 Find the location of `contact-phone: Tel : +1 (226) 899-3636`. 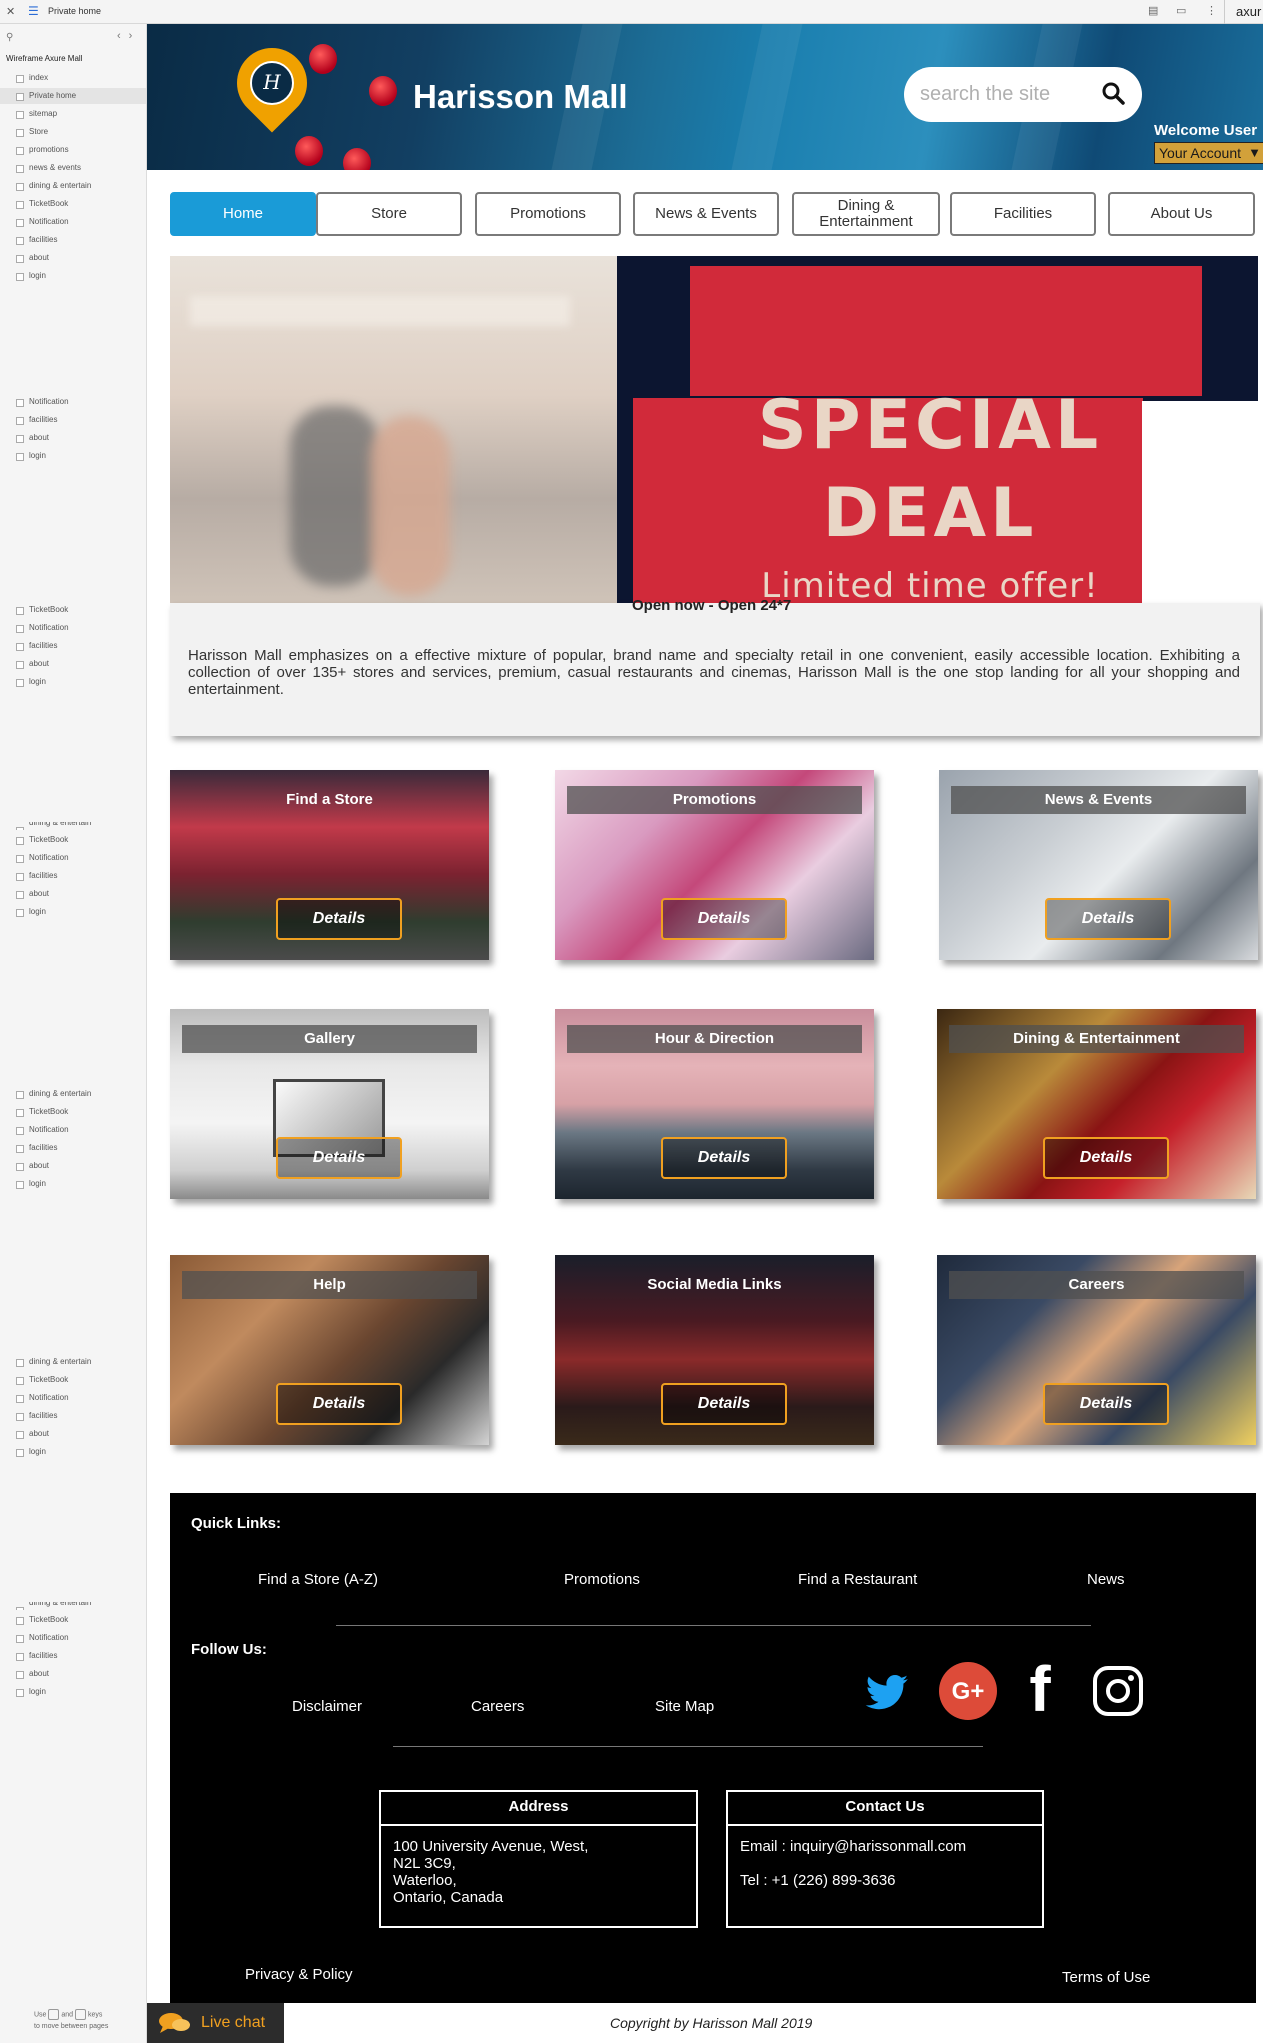

contact-phone: Tel : +1 (226) 899-3636 is located at coordinates (891, 1880).